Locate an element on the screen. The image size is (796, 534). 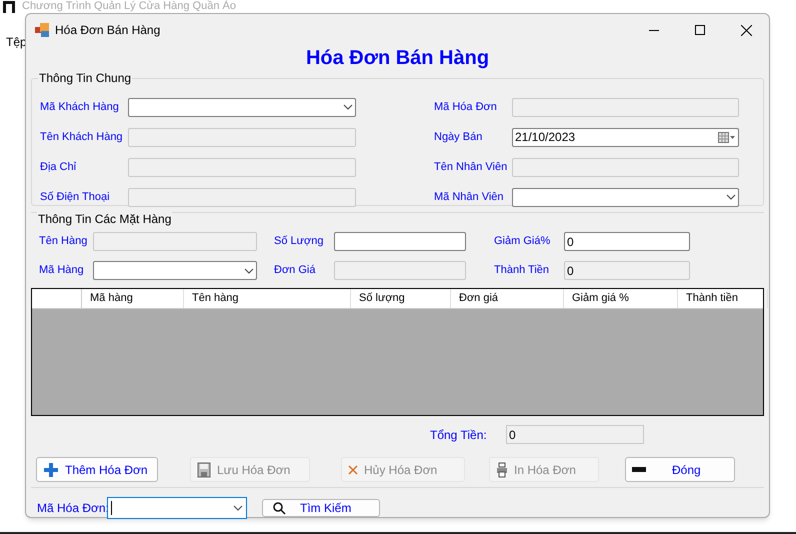
search-button: Tìm Kiếm is located at coordinates (321, 508).